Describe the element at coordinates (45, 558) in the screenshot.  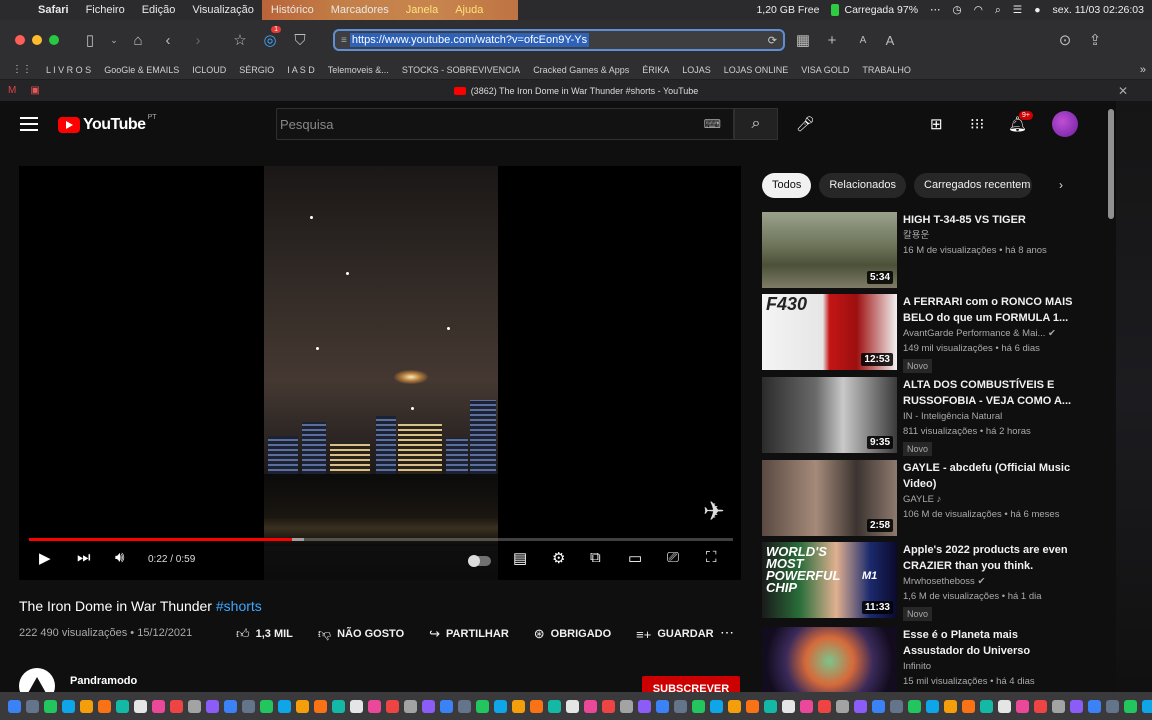
I see `play-icon: ▶` at that location.